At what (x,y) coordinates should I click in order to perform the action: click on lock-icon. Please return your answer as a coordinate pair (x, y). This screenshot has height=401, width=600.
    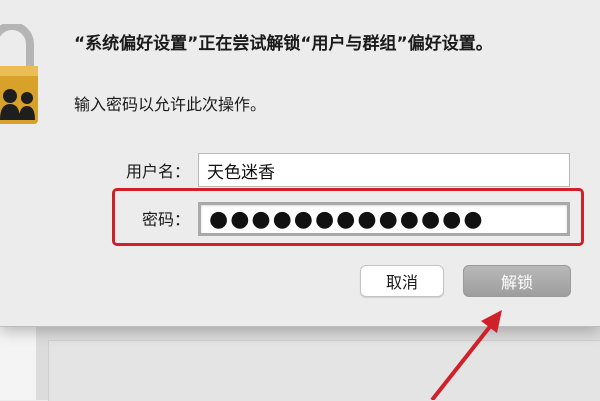
    Looking at the image, I should click on (19, 74).